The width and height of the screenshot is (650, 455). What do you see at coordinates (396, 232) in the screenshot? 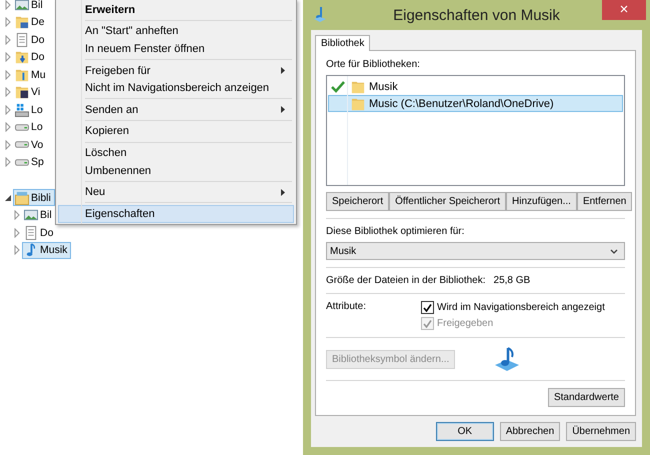
I see `optimize-label: Diese Bibliothek optimieren für:` at bounding box center [396, 232].